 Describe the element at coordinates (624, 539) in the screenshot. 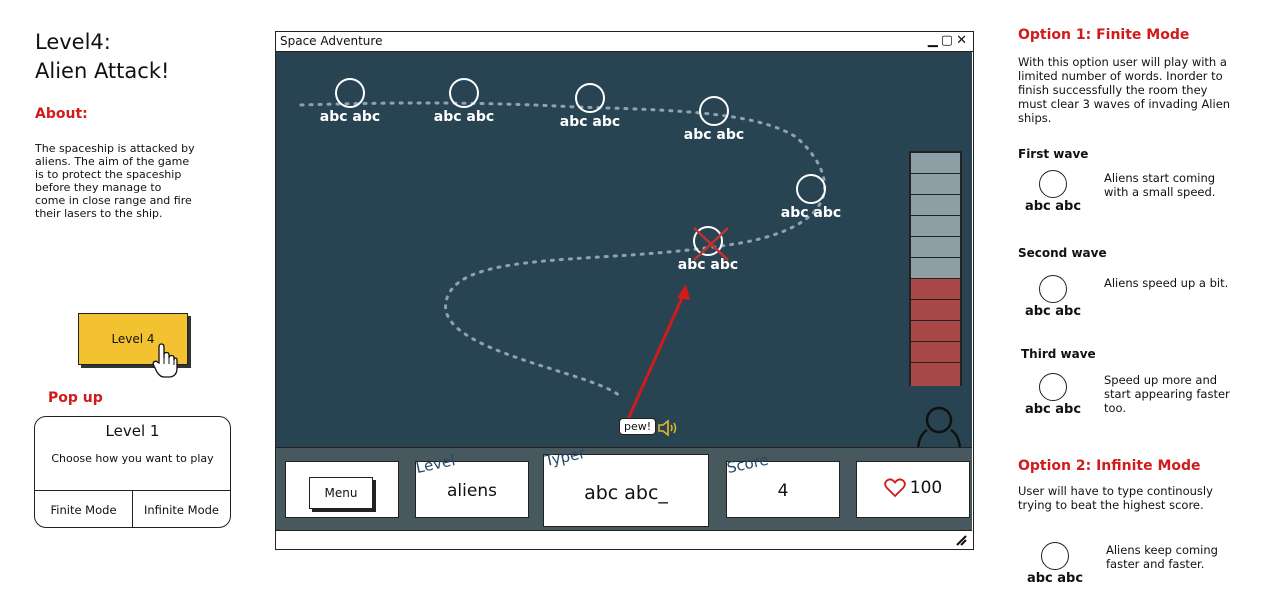

I see `window-status-bar` at that location.